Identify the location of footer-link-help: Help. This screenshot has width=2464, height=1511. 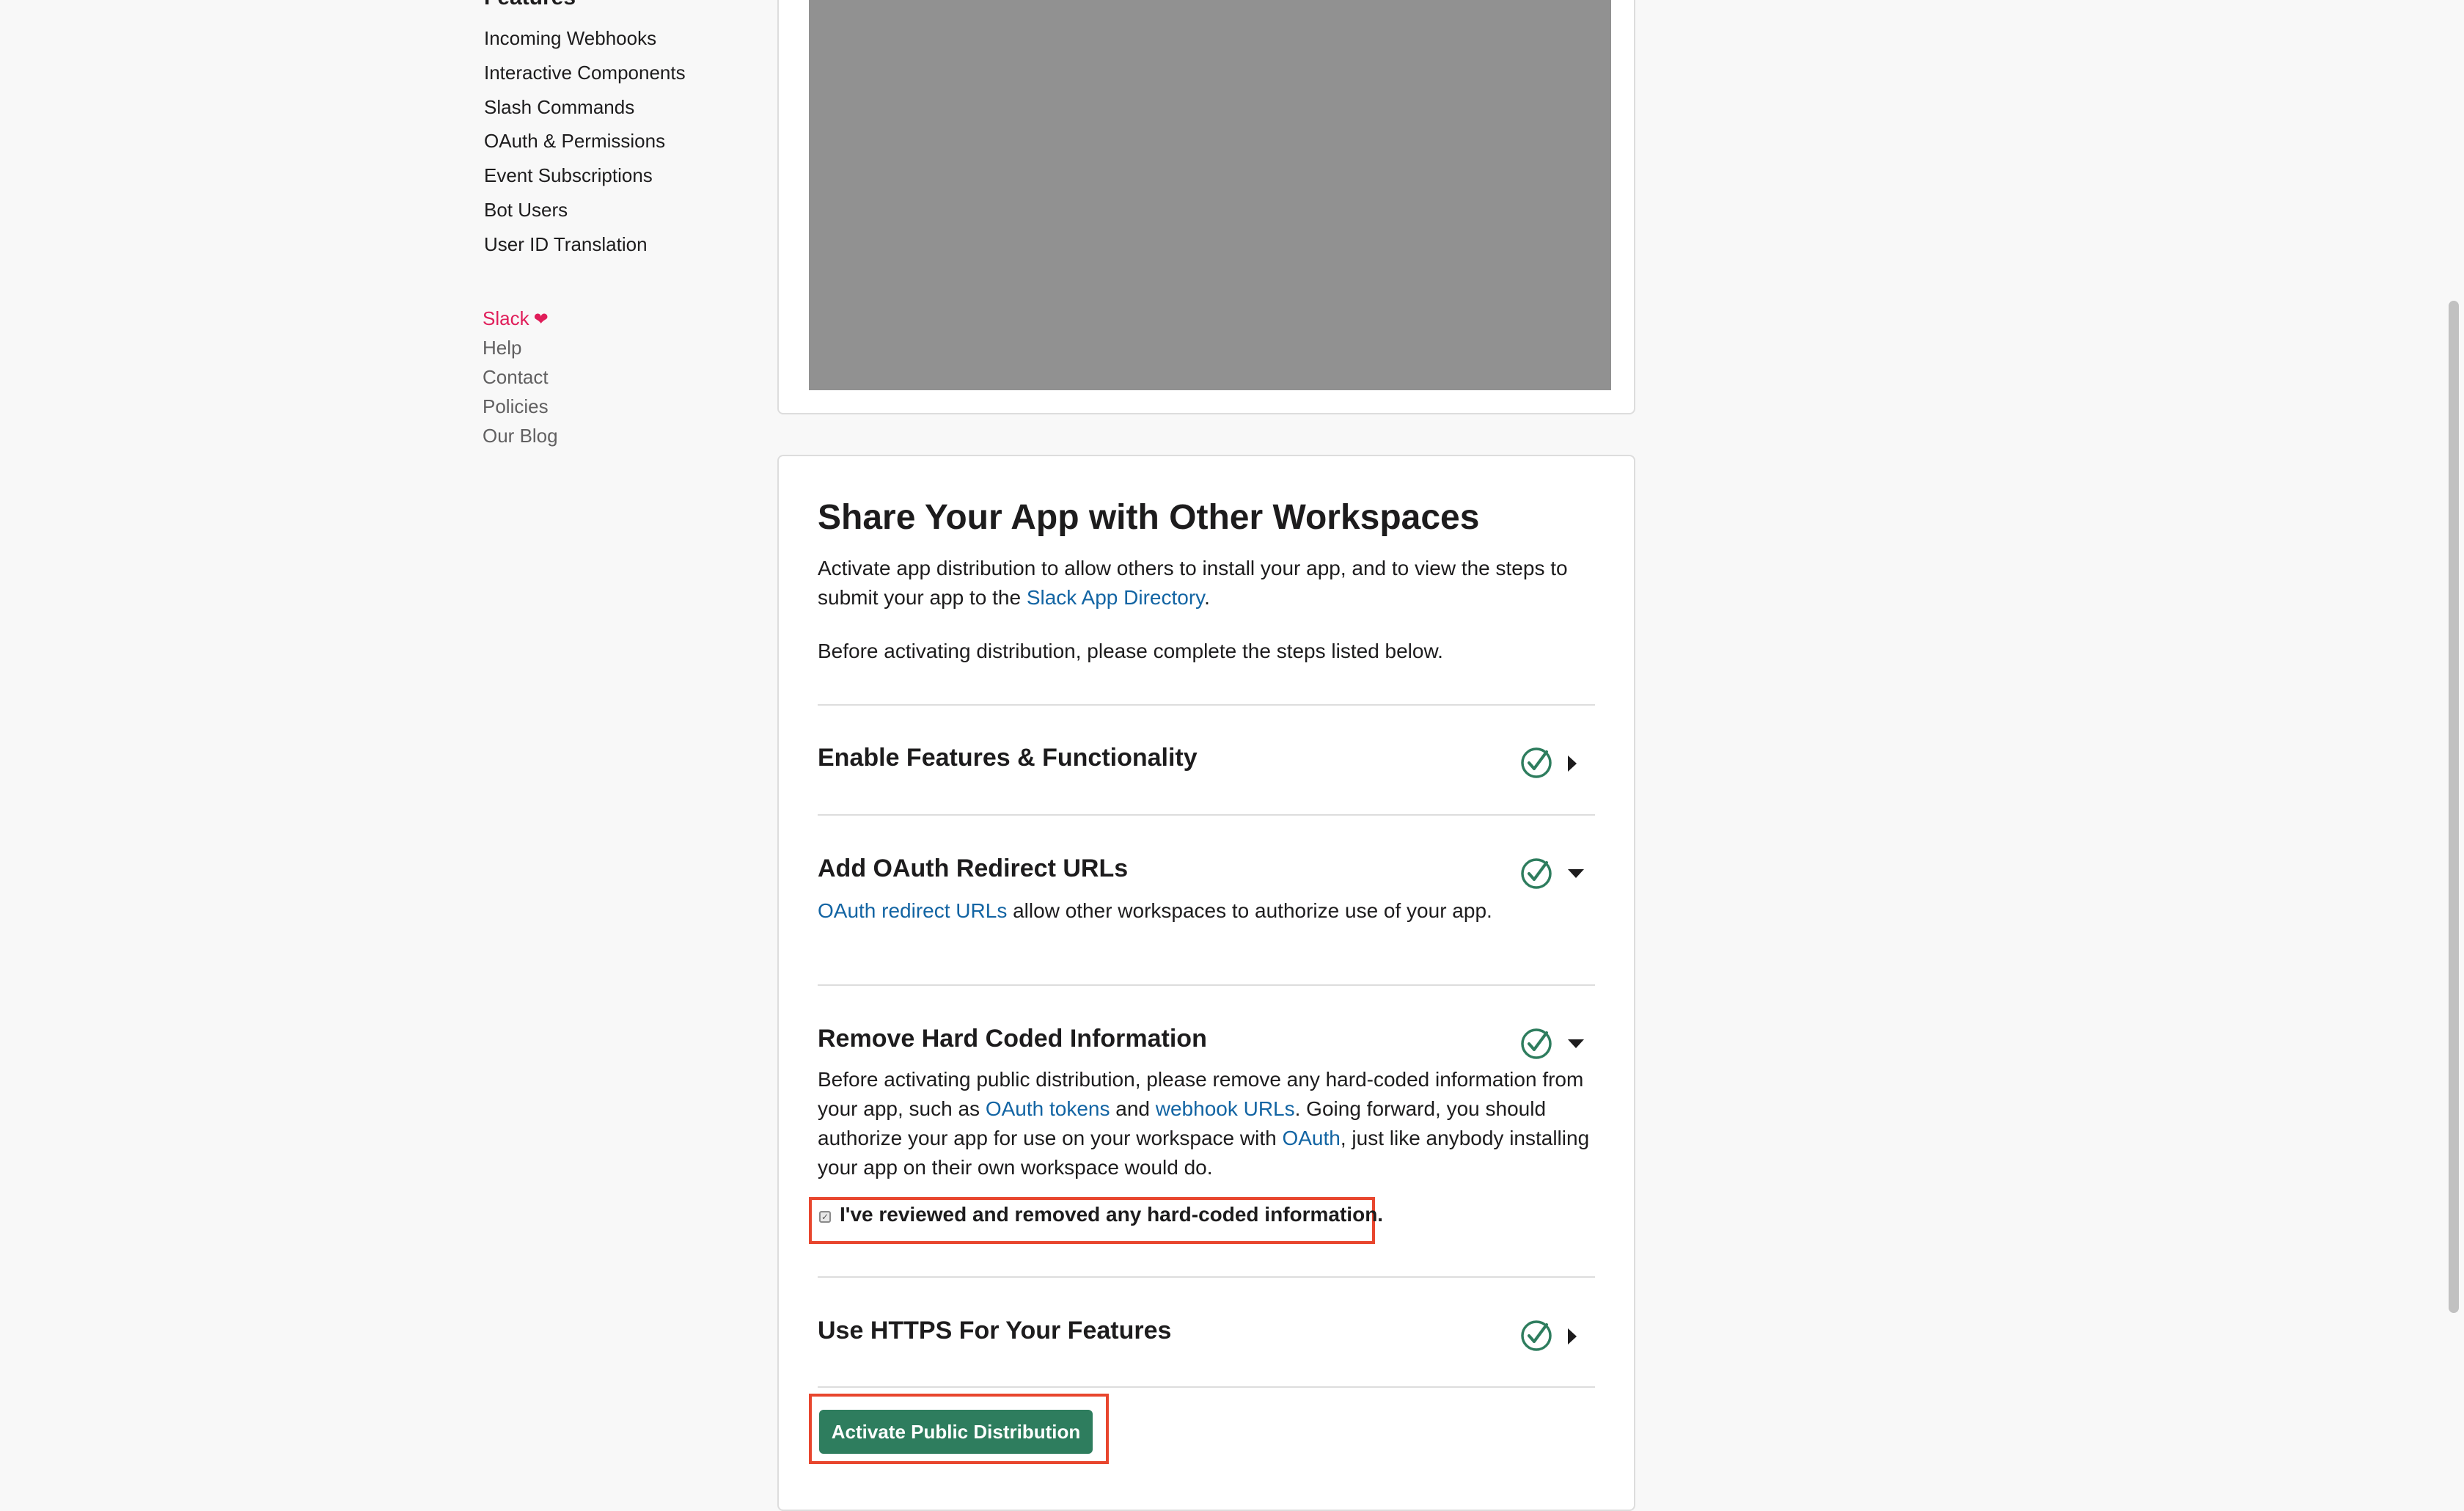
(520, 347).